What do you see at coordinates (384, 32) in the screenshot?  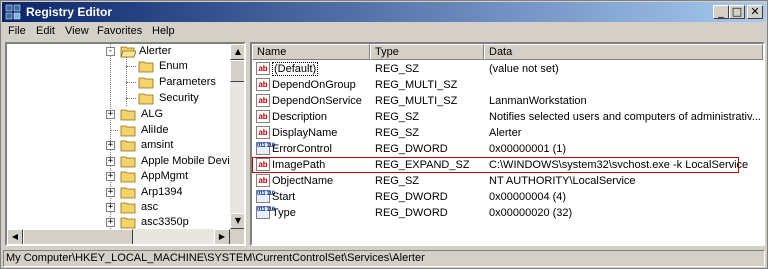 I see `menu-bar: File Edit View Favorites Help` at bounding box center [384, 32].